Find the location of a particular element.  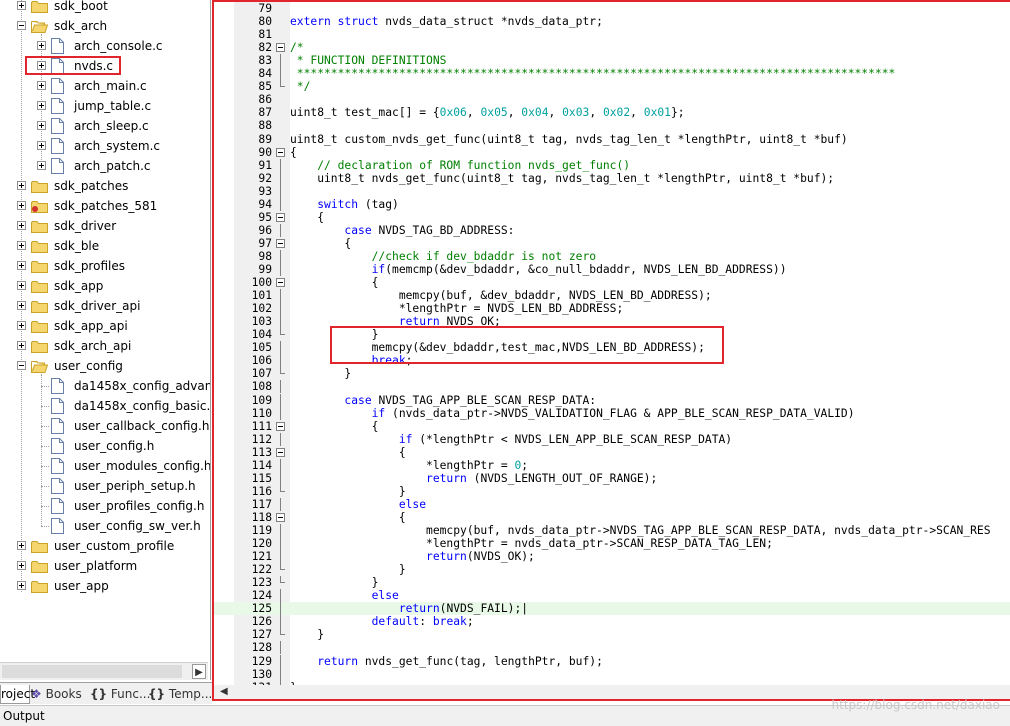

tree-item-sdk-app-api: sdk_app_api is located at coordinates (104, 326).